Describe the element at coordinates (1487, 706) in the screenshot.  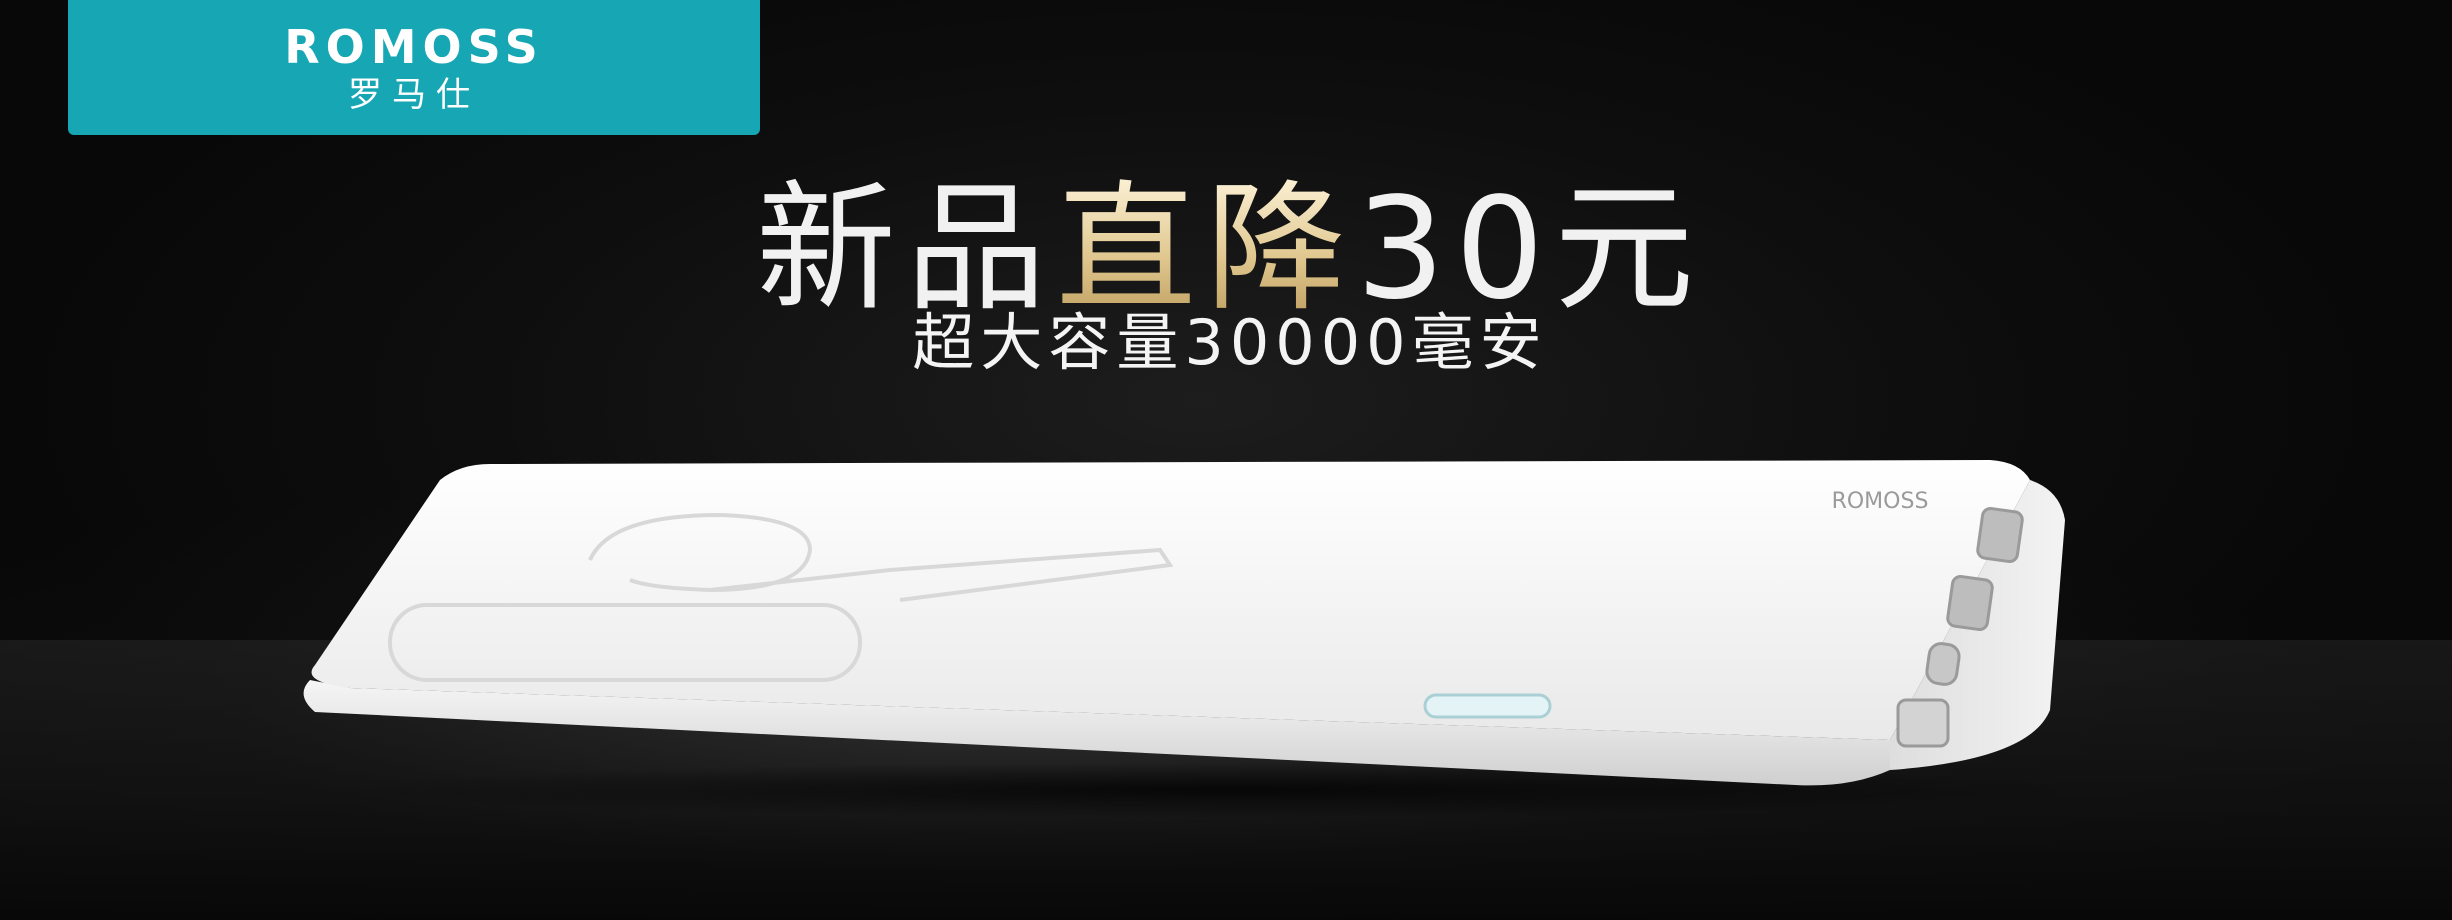
I see `led-indicator` at that location.